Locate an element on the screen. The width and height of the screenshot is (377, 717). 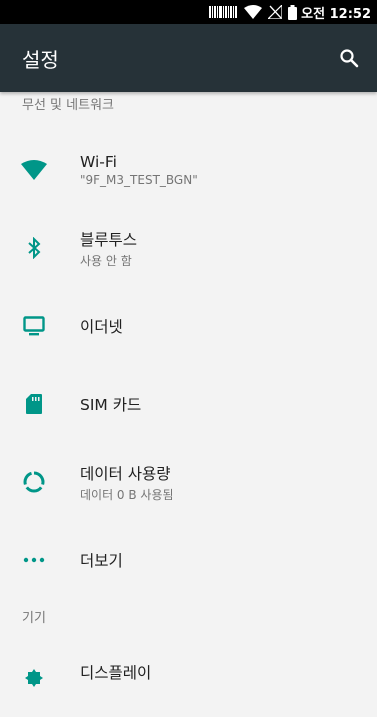
settings-item-title: 블루투스 is located at coordinates (109, 239).